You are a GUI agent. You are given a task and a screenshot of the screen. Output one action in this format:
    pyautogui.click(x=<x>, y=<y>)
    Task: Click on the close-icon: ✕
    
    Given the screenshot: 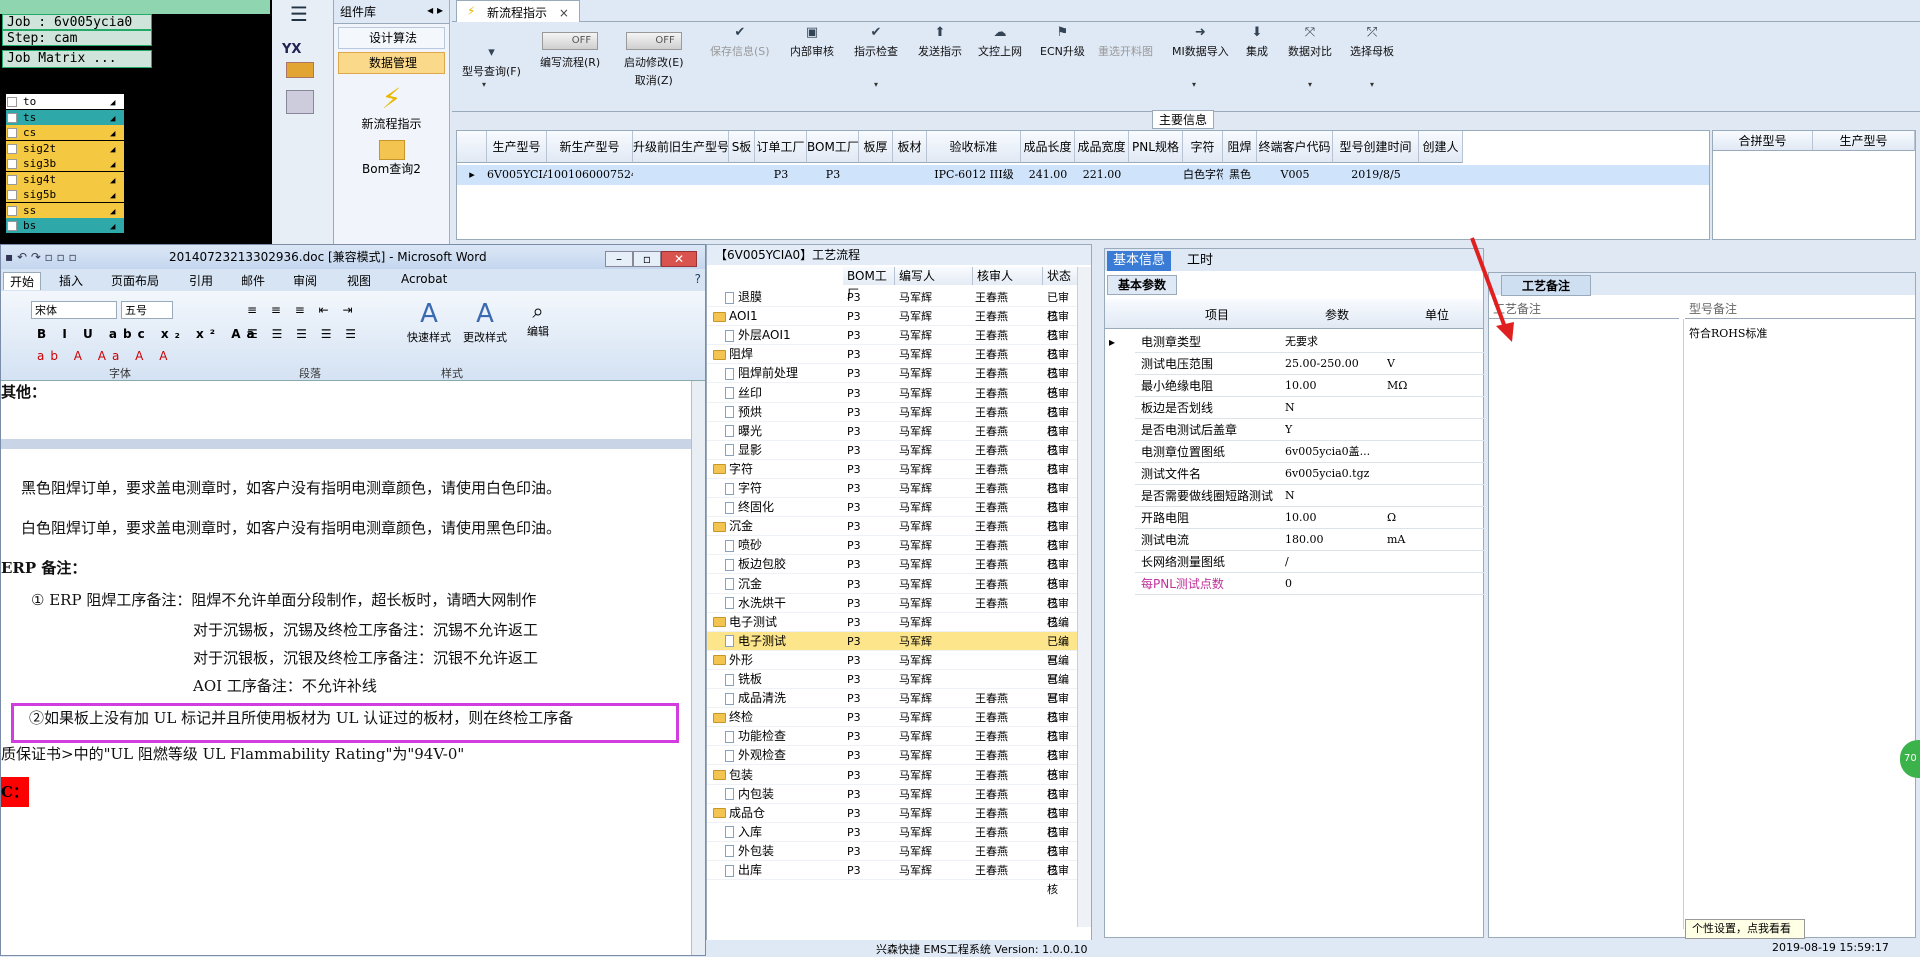 What is the action you would take?
    pyautogui.click(x=679, y=259)
    